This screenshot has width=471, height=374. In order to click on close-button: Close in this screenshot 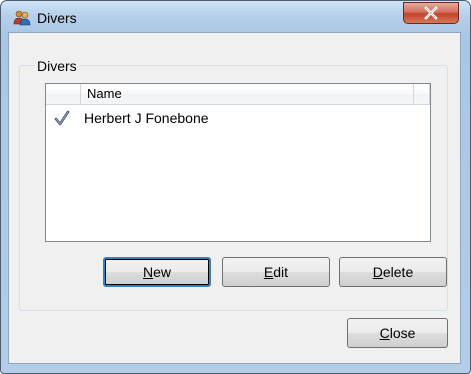, I will do `click(397, 333)`.